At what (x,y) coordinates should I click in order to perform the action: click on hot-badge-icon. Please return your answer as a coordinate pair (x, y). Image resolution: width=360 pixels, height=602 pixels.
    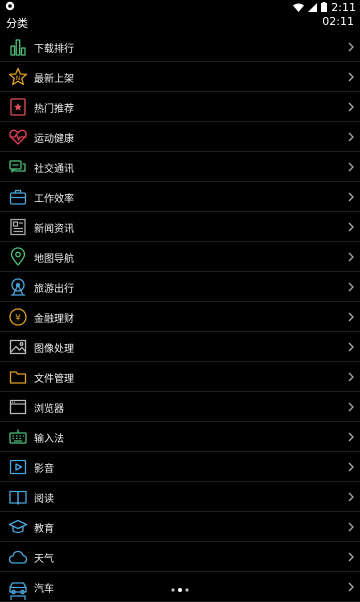
    Looking at the image, I should click on (18, 107).